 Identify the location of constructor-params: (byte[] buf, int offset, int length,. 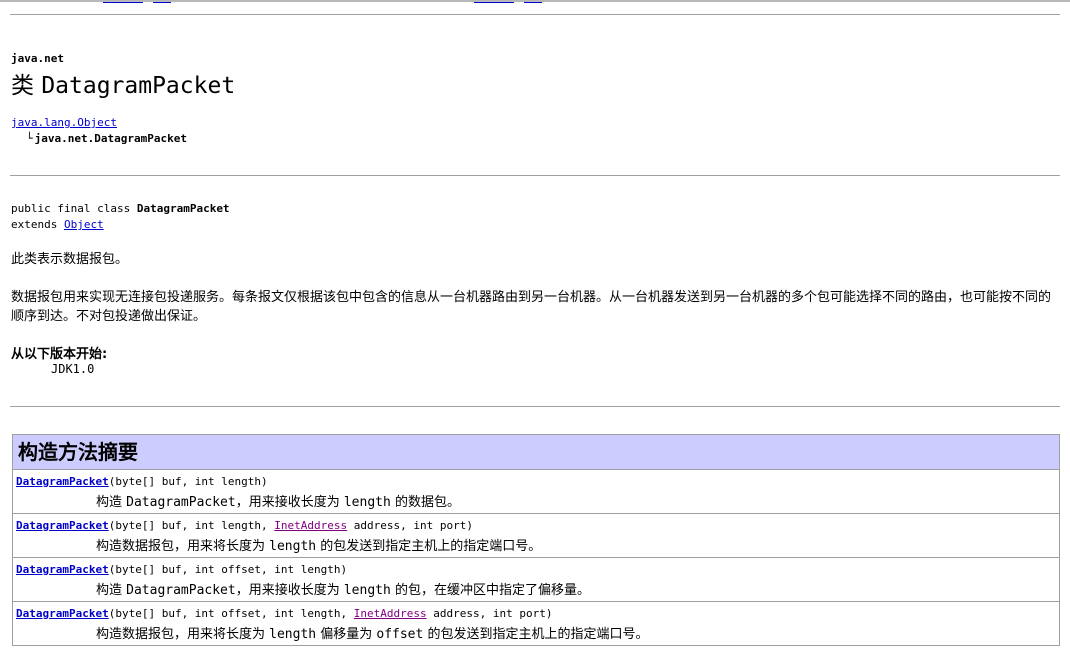
(231, 613).